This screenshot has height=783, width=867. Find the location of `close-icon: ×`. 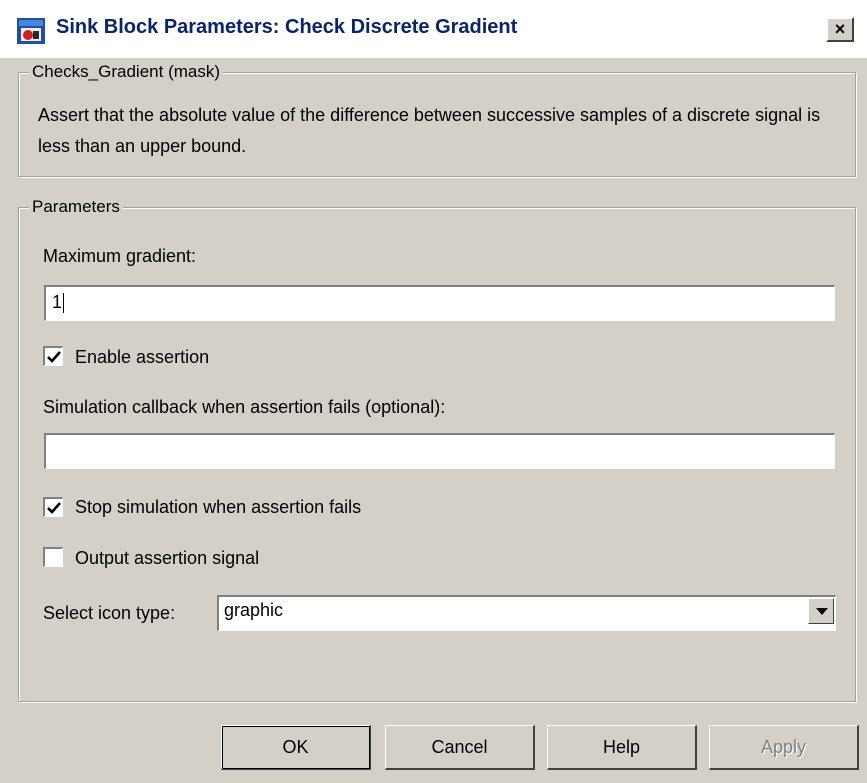

close-icon: × is located at coordinates (840, 29).